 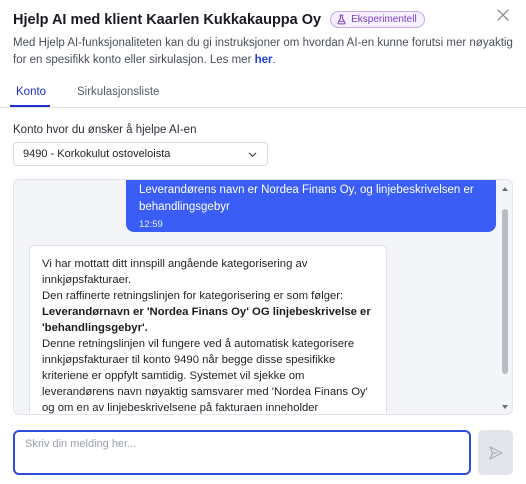 What do you see at coordinates (30, 106) in the screenshot?
I see `active-tab-indicator` at bounding box center [30, 106].